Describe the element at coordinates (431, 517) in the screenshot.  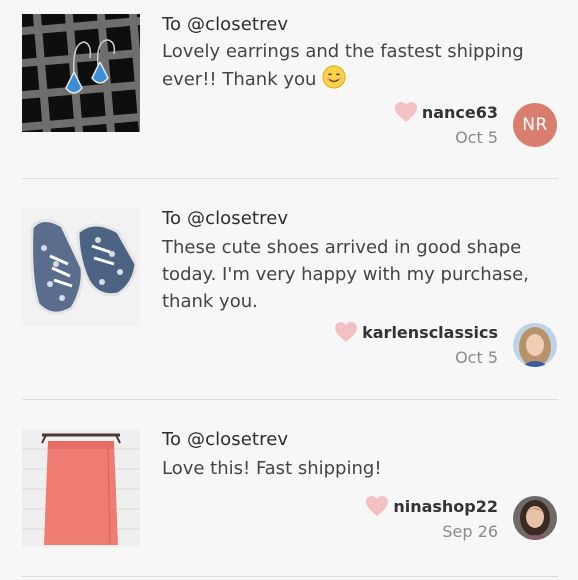
I see `review-meta: ninashop22 Sep 26` at that location.